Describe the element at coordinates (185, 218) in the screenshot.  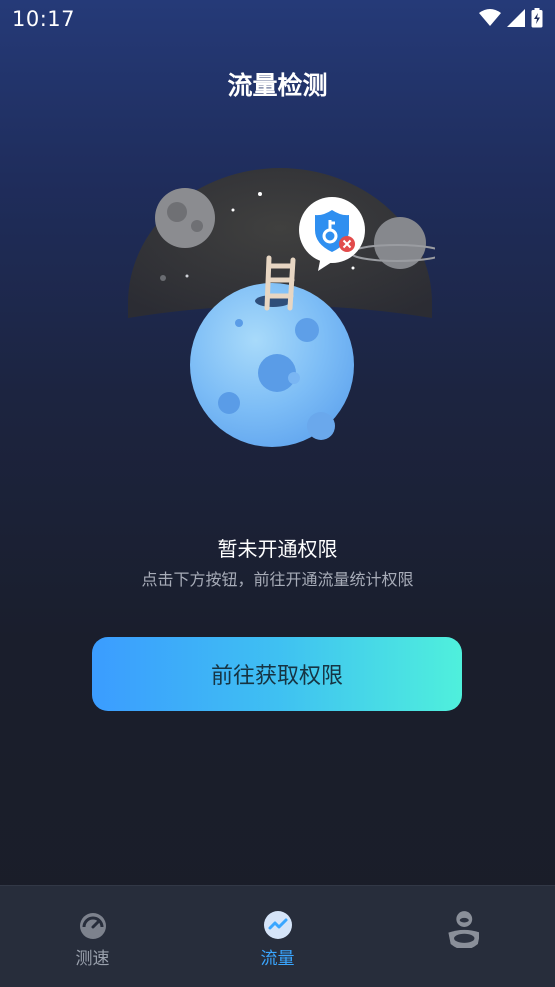
I see `grey-moon-icon` at that location.